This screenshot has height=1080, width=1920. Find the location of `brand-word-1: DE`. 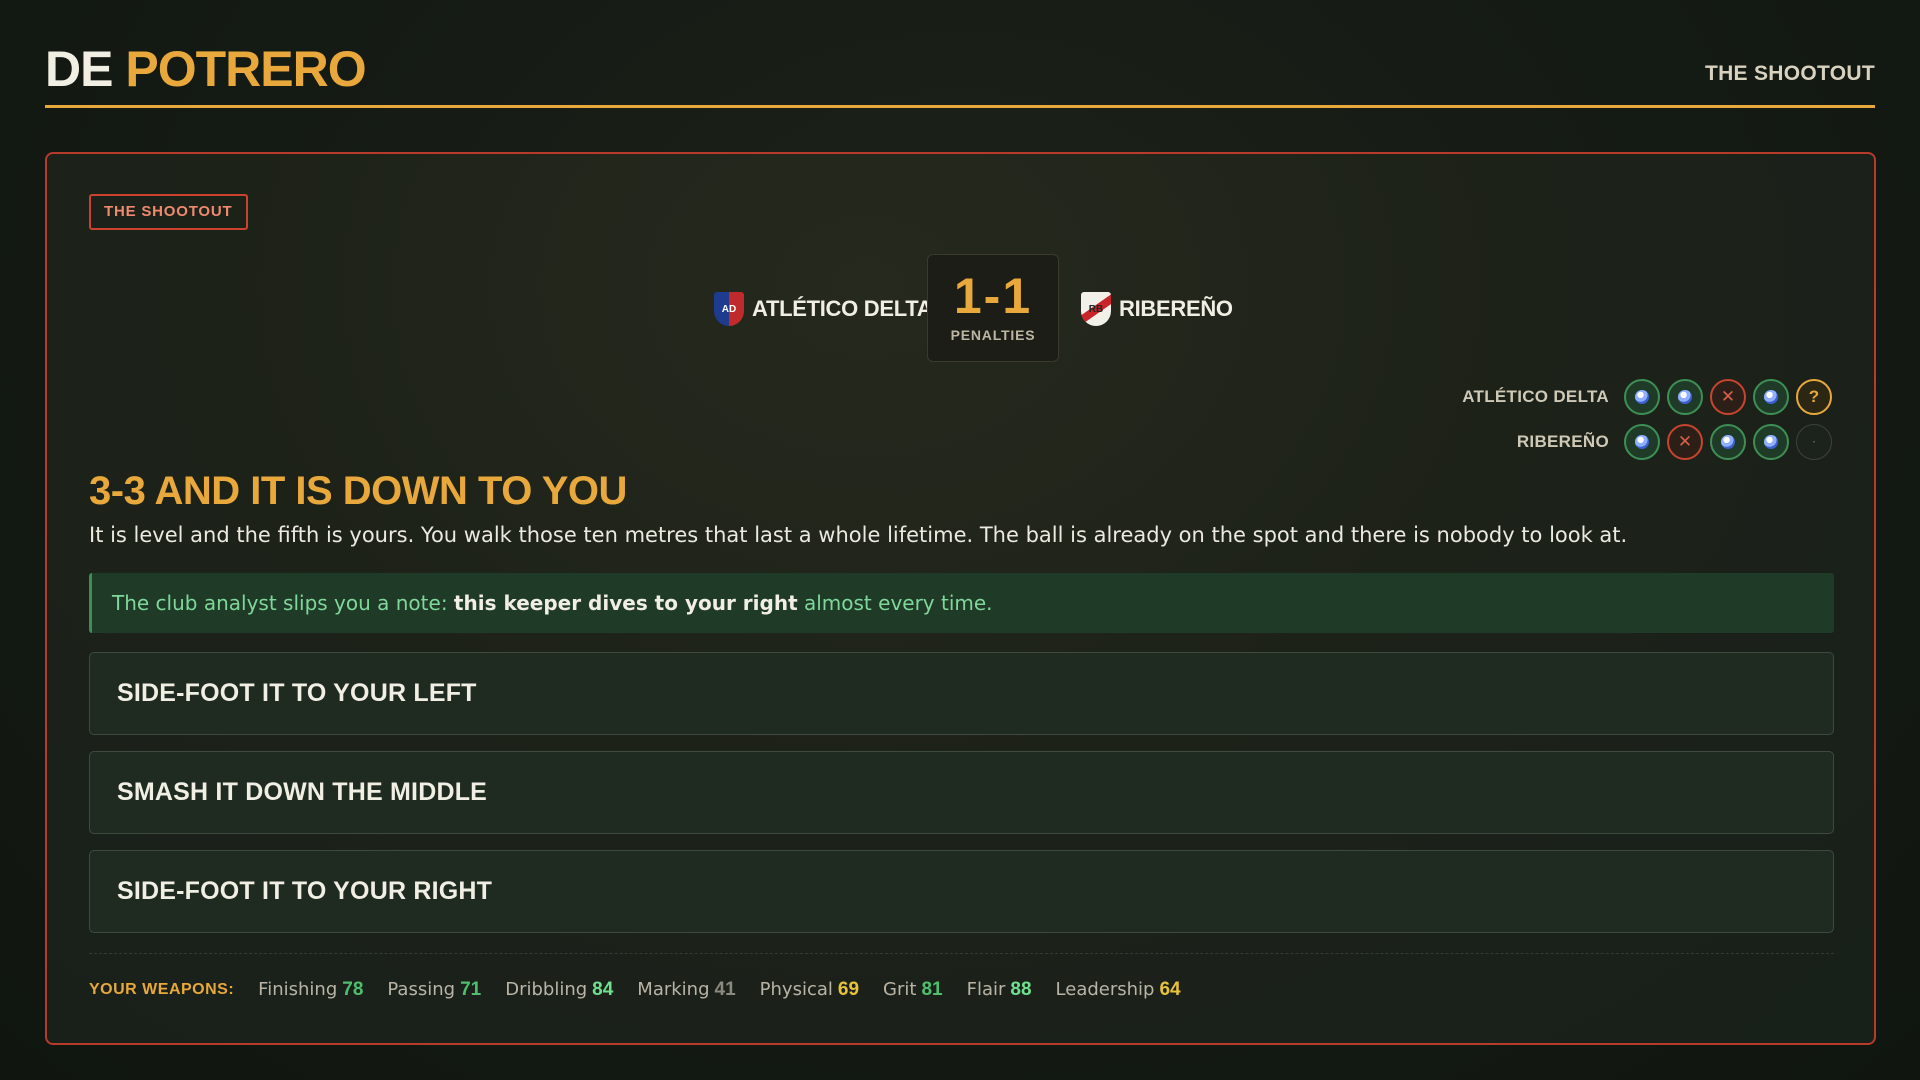

brand-word-1: DE is located at coordinates (79, 69).